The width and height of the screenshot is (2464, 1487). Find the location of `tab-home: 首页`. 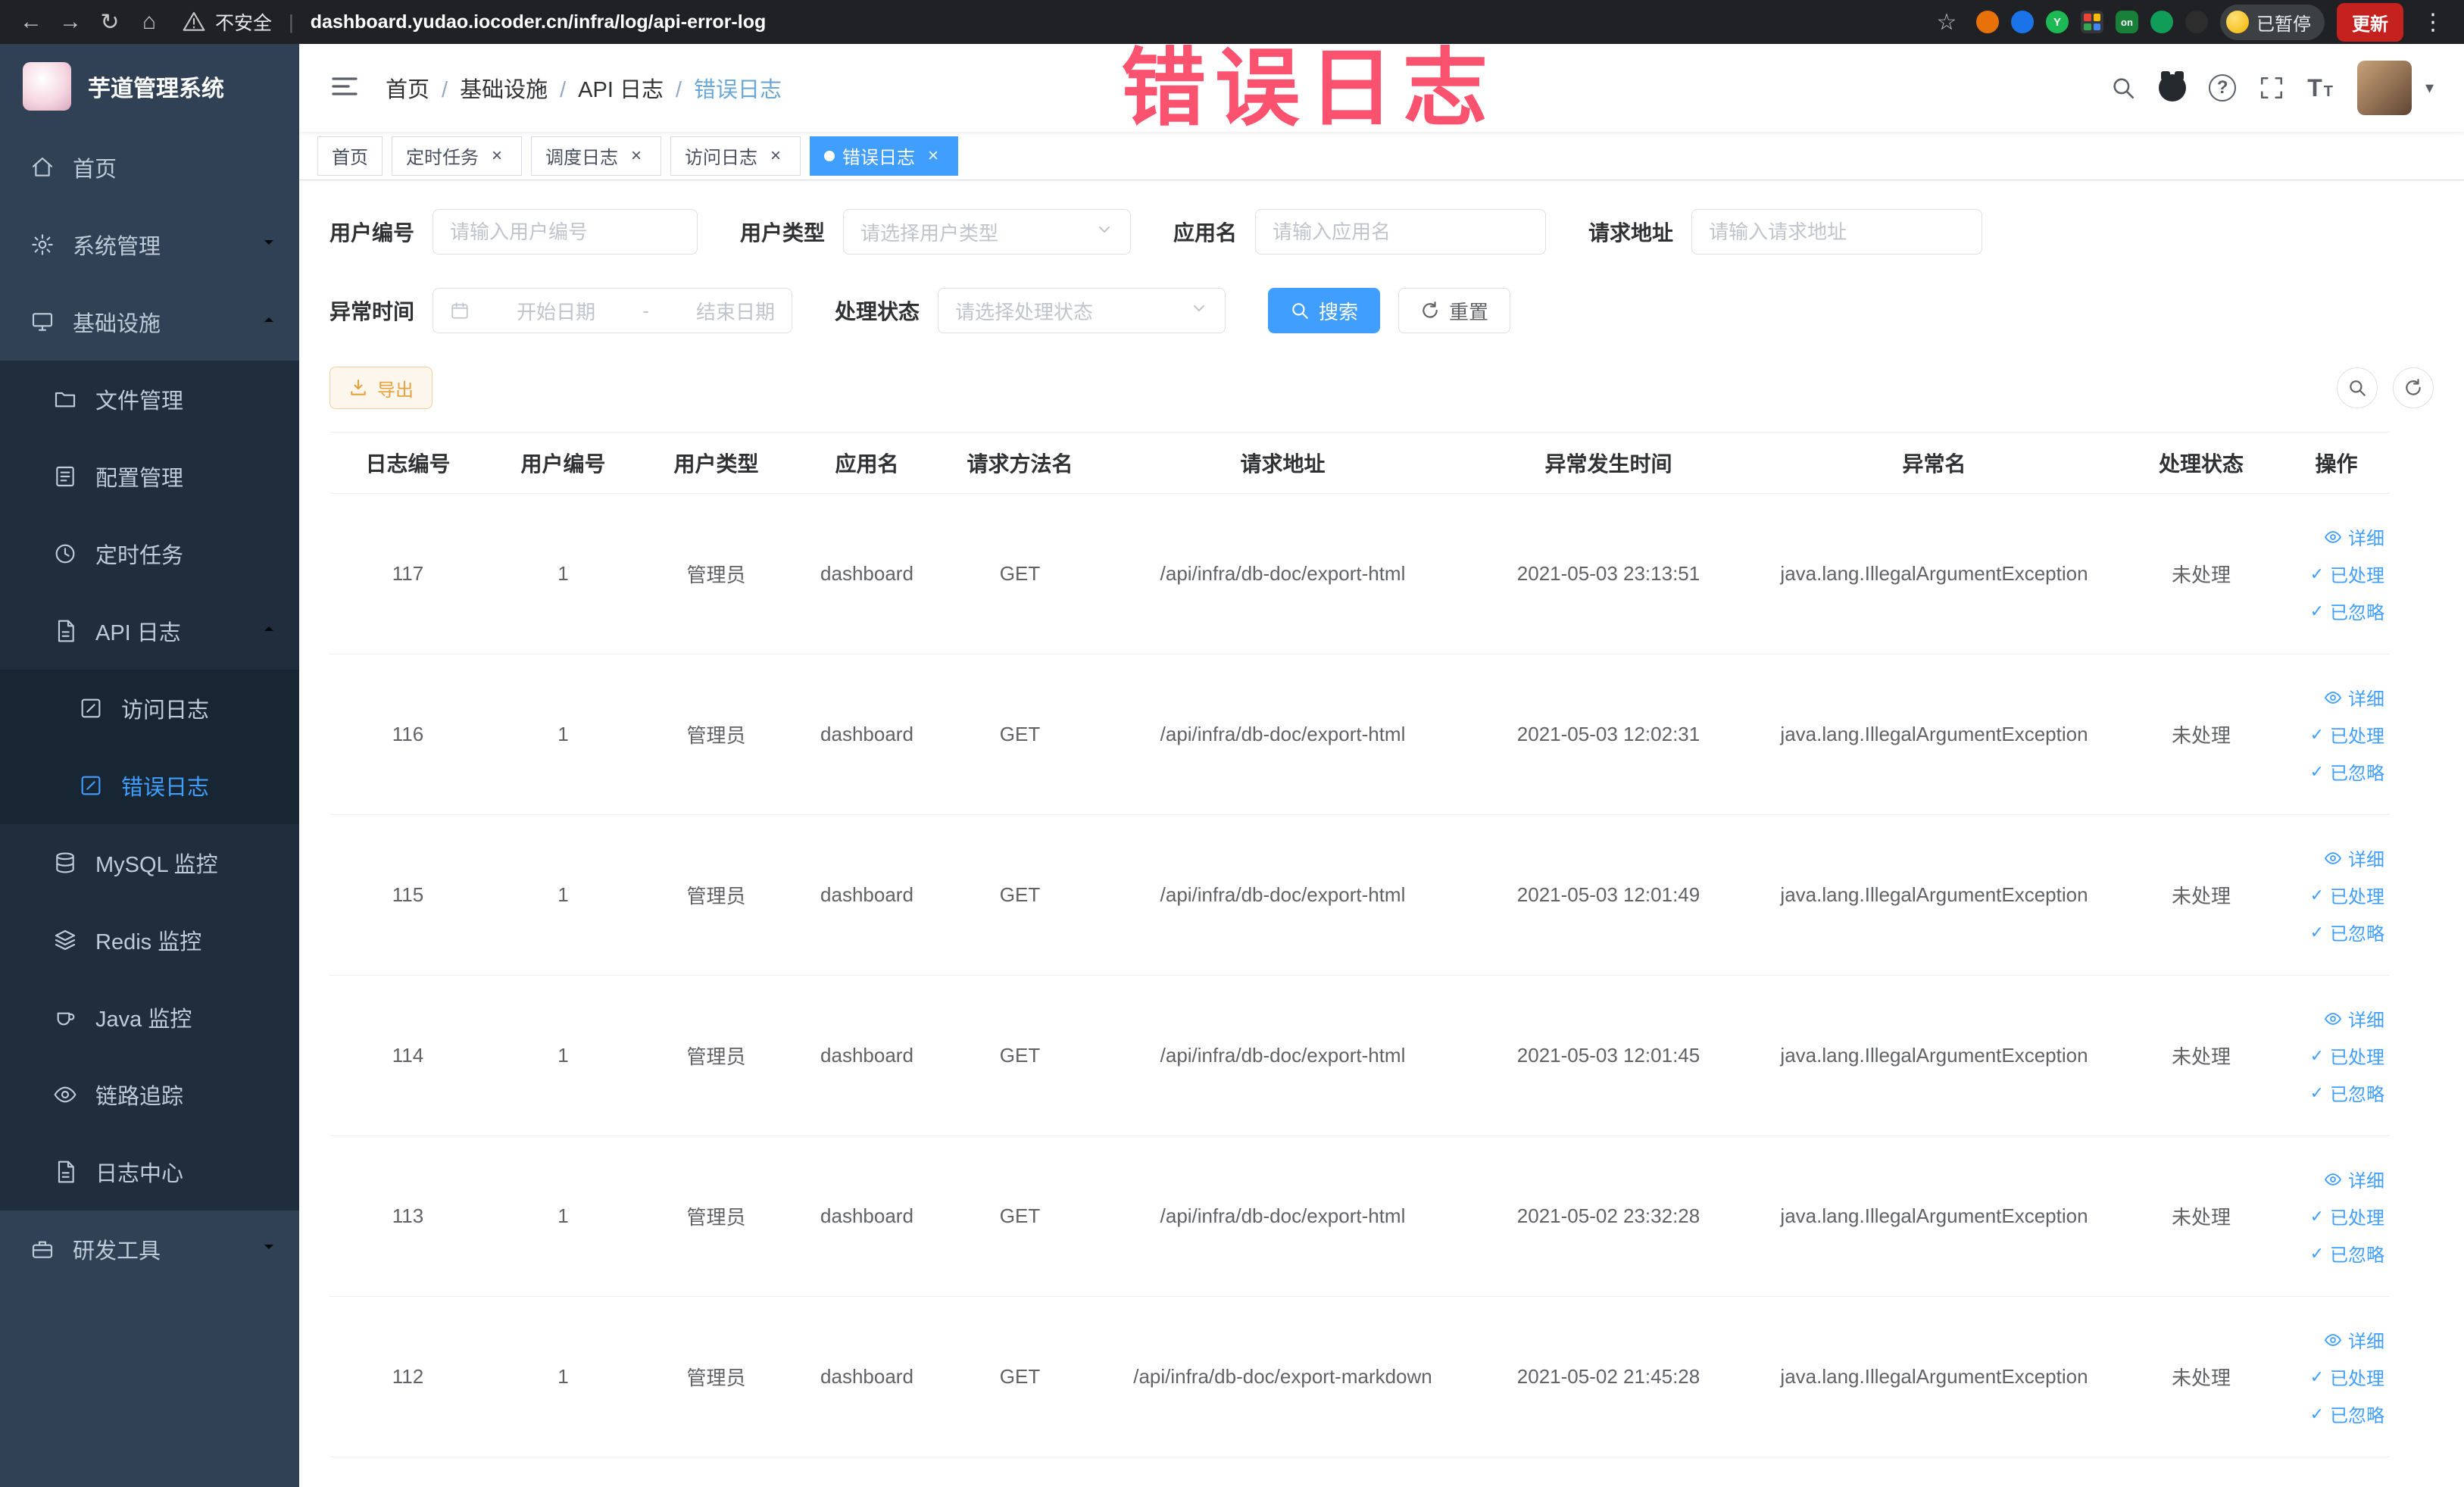

tab-home: 首页 is located at coordinates (350, 156).